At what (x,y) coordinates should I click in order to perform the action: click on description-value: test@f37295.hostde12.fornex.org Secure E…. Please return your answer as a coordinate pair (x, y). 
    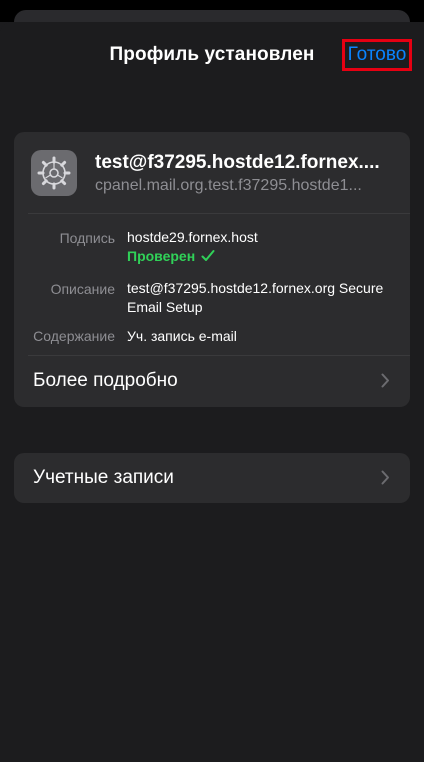
    Looking at the image, I should click on (255, 297).